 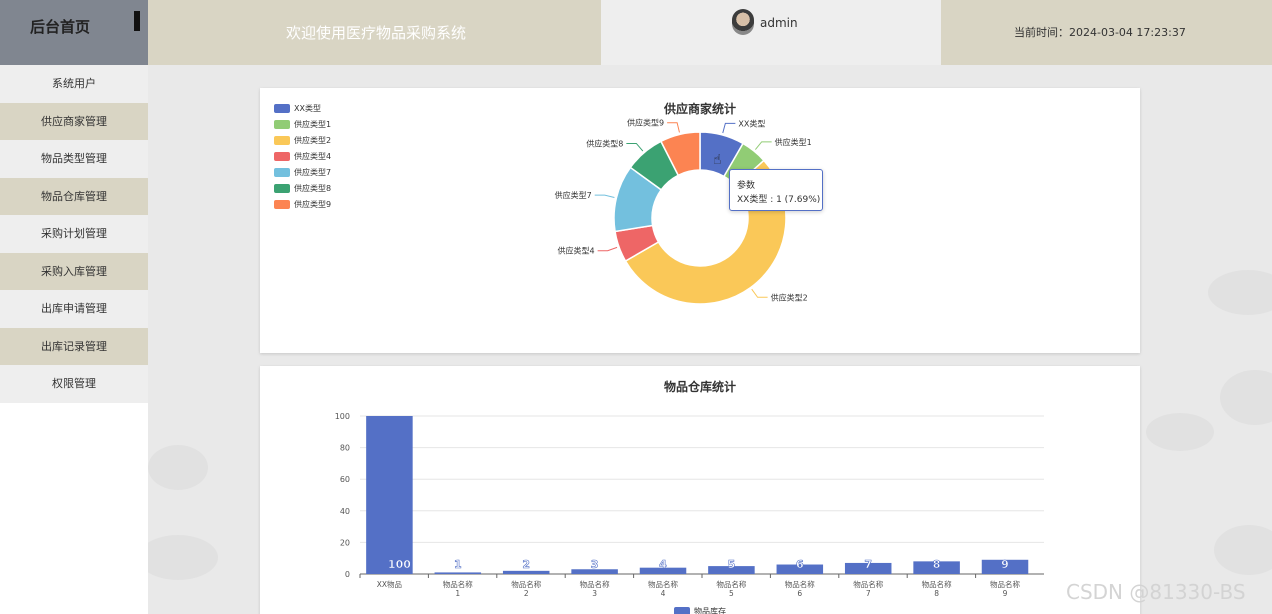 I want to click on menu-toggle-icon, so click(x=137, y=21).